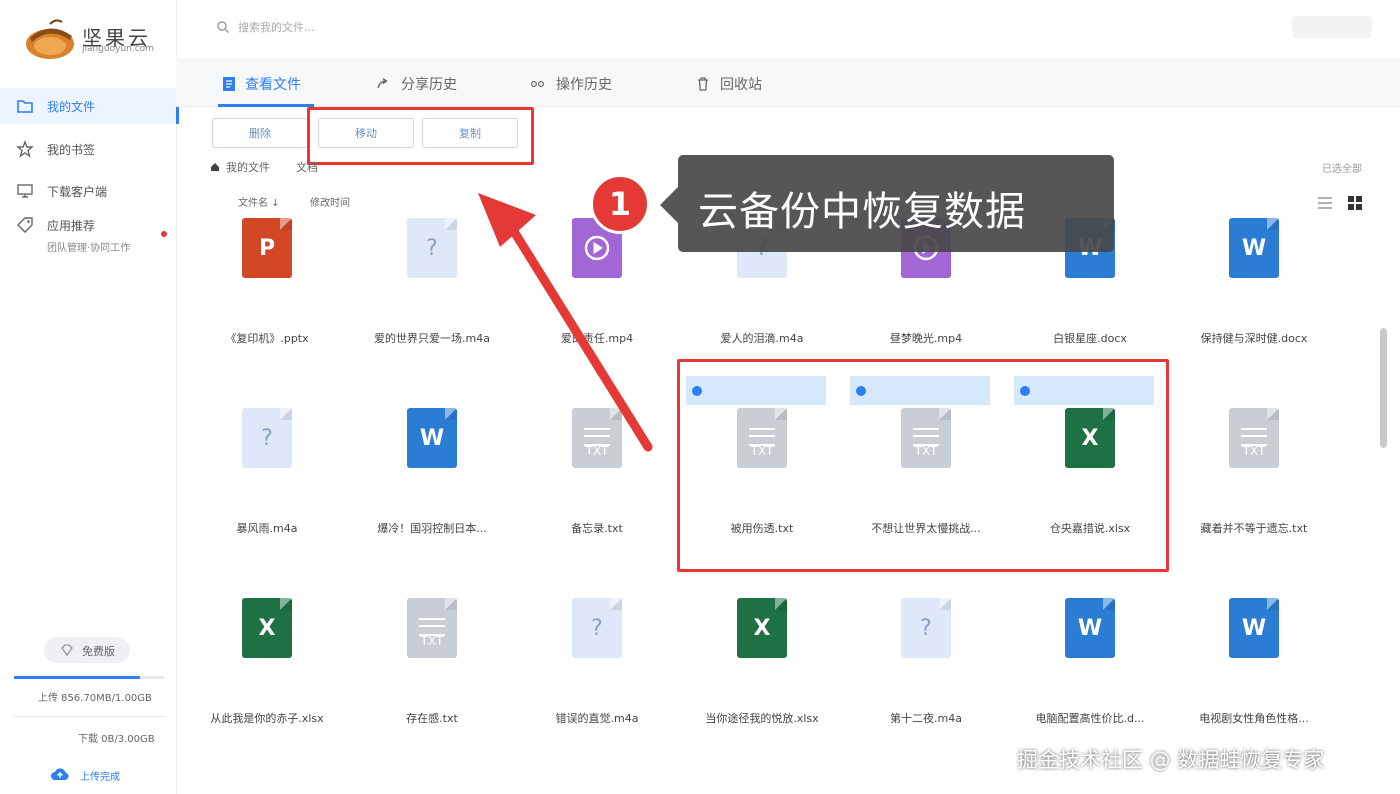 The width and height of the screenshot is (1400, 794). What do you see at coordinates (382, 83) in the screenshot?
I see `share-icon` at bounding box center [382, 83].